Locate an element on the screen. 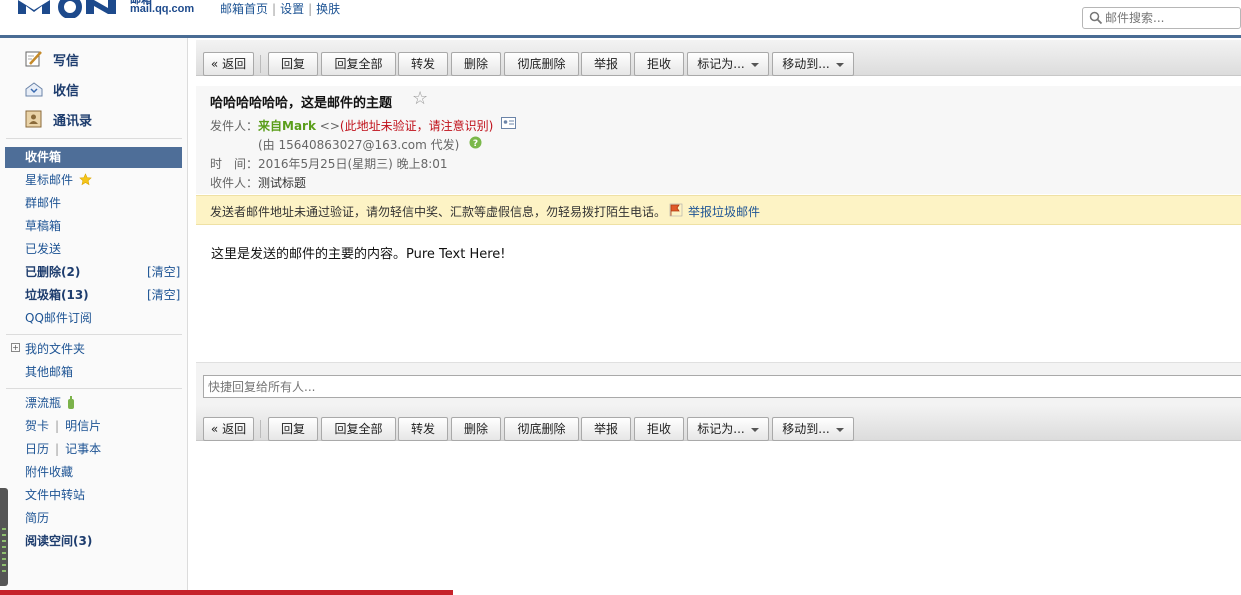  sidebar-item-sent: 已发送 is located at coordinates (43, 249).